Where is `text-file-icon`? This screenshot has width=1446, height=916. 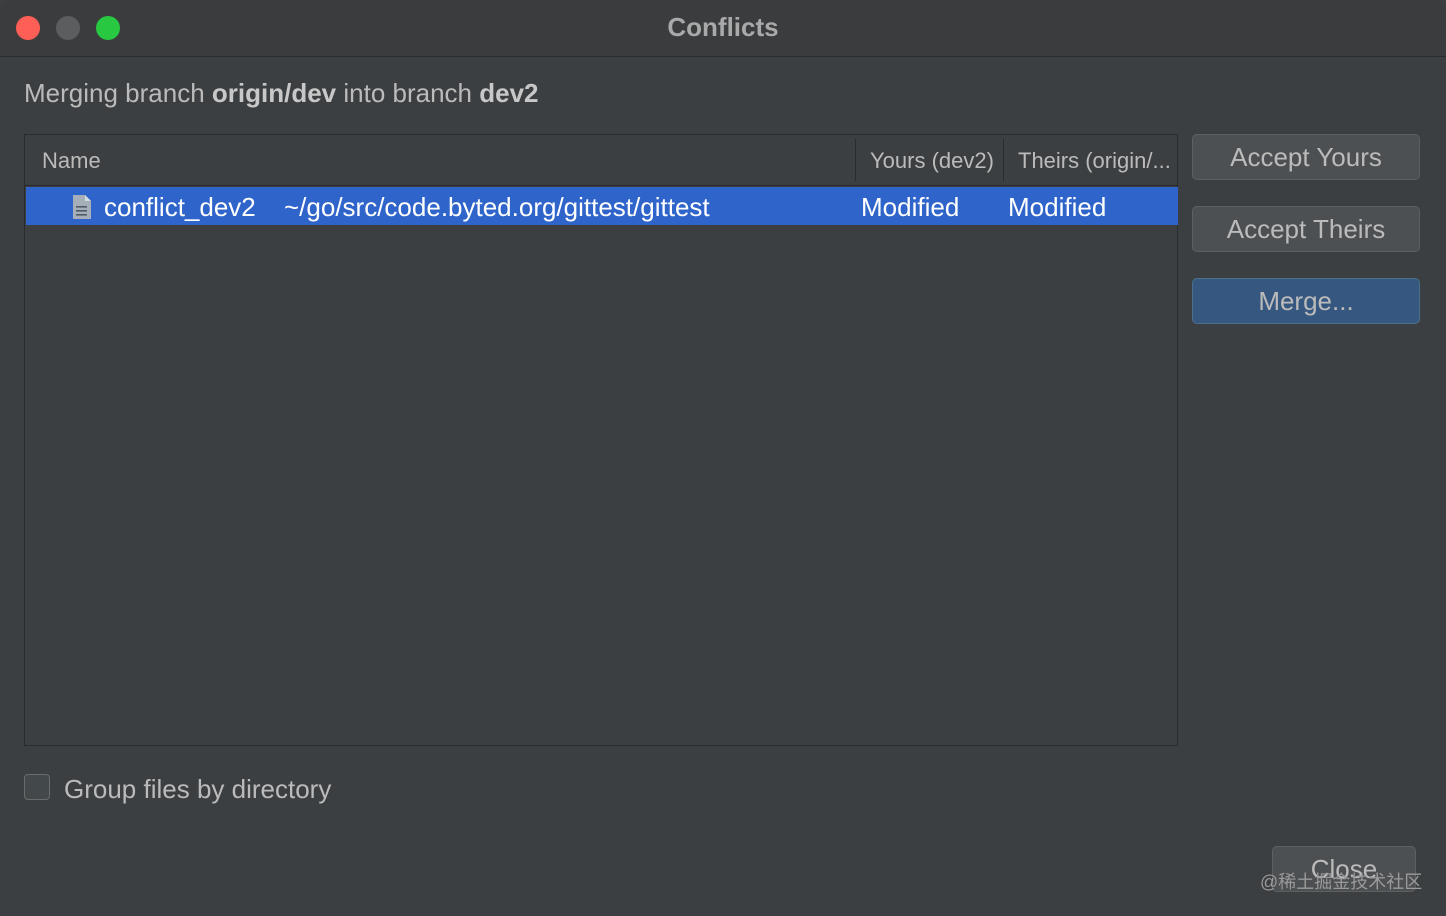 text-file-icon is located at coordinates (82, 207).